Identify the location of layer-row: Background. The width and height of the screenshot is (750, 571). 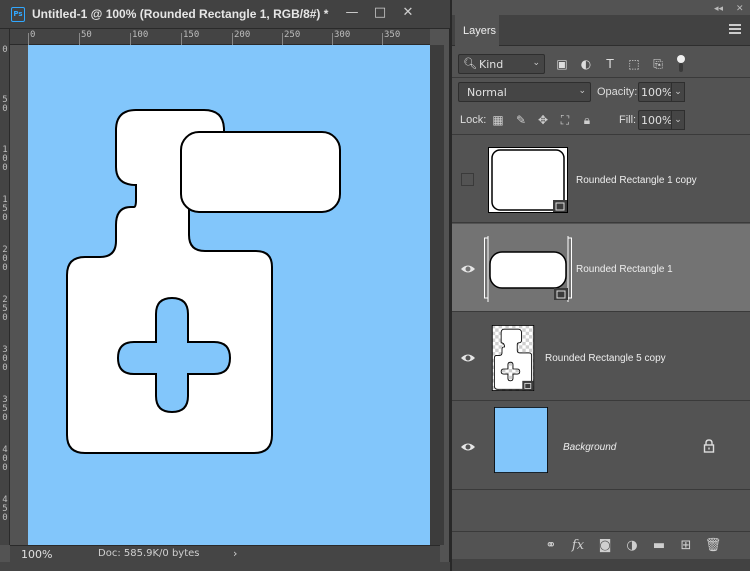
(601, 446).